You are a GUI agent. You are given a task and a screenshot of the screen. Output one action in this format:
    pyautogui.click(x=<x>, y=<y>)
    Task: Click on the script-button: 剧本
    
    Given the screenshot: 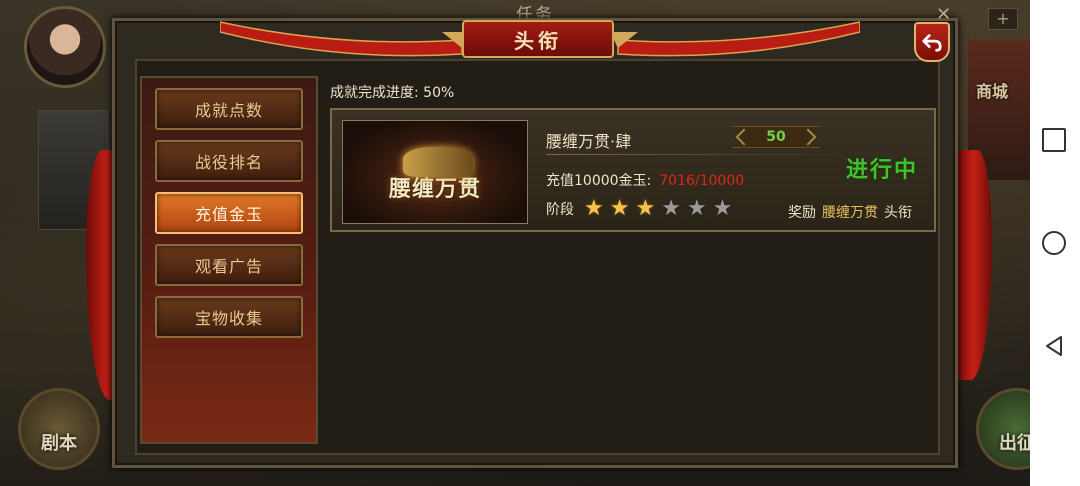 What is the action you would take?
    pyautogui.click(x=59, y=429)
    